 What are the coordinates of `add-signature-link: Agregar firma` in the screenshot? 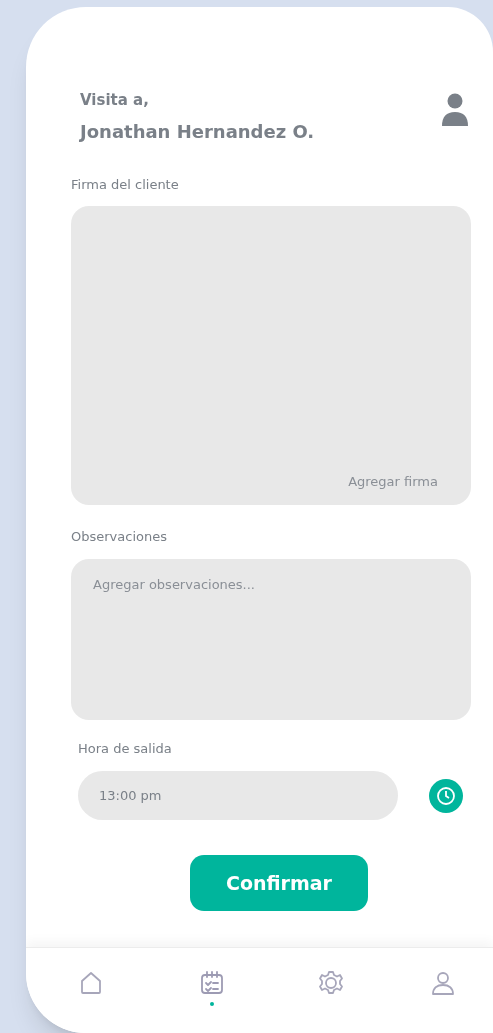 It's located at (393, 481).